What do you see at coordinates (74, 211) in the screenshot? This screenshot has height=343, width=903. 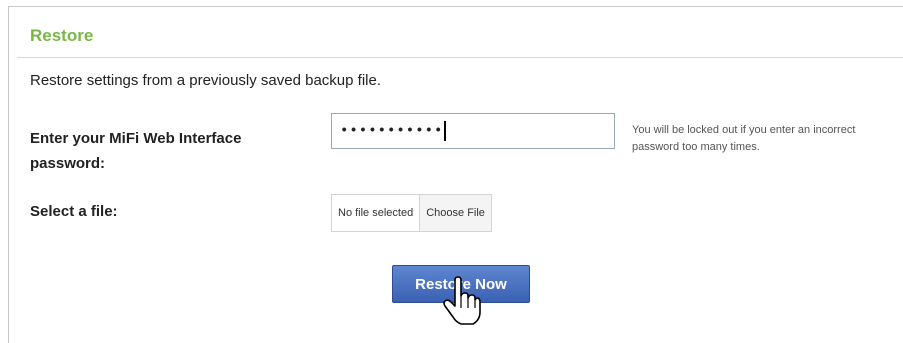 I see `file-label: Select a file:` at bounding box center [74, 211].